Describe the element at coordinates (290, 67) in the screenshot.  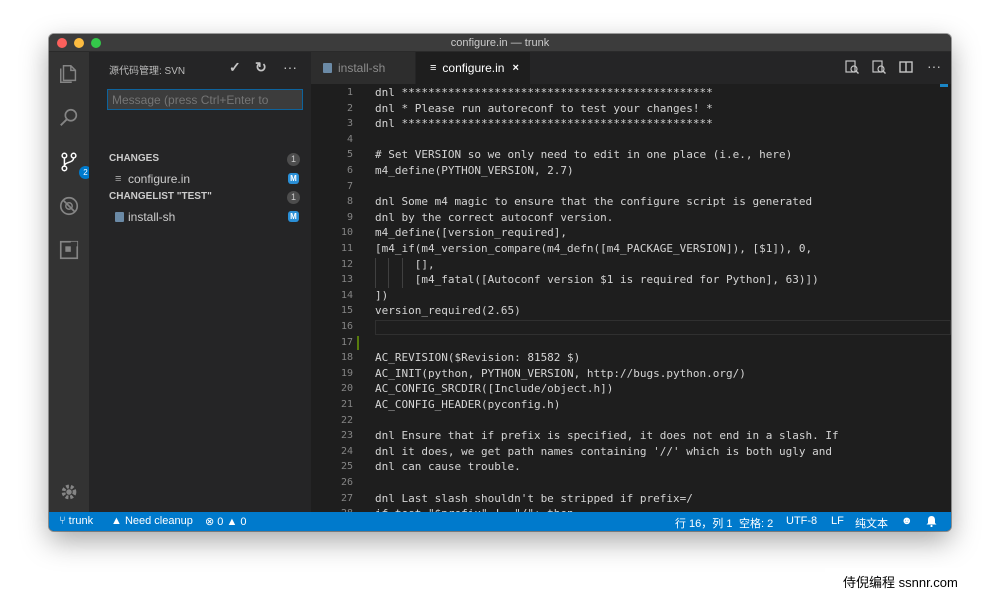
I see `more-actions-button: ···` at that location.